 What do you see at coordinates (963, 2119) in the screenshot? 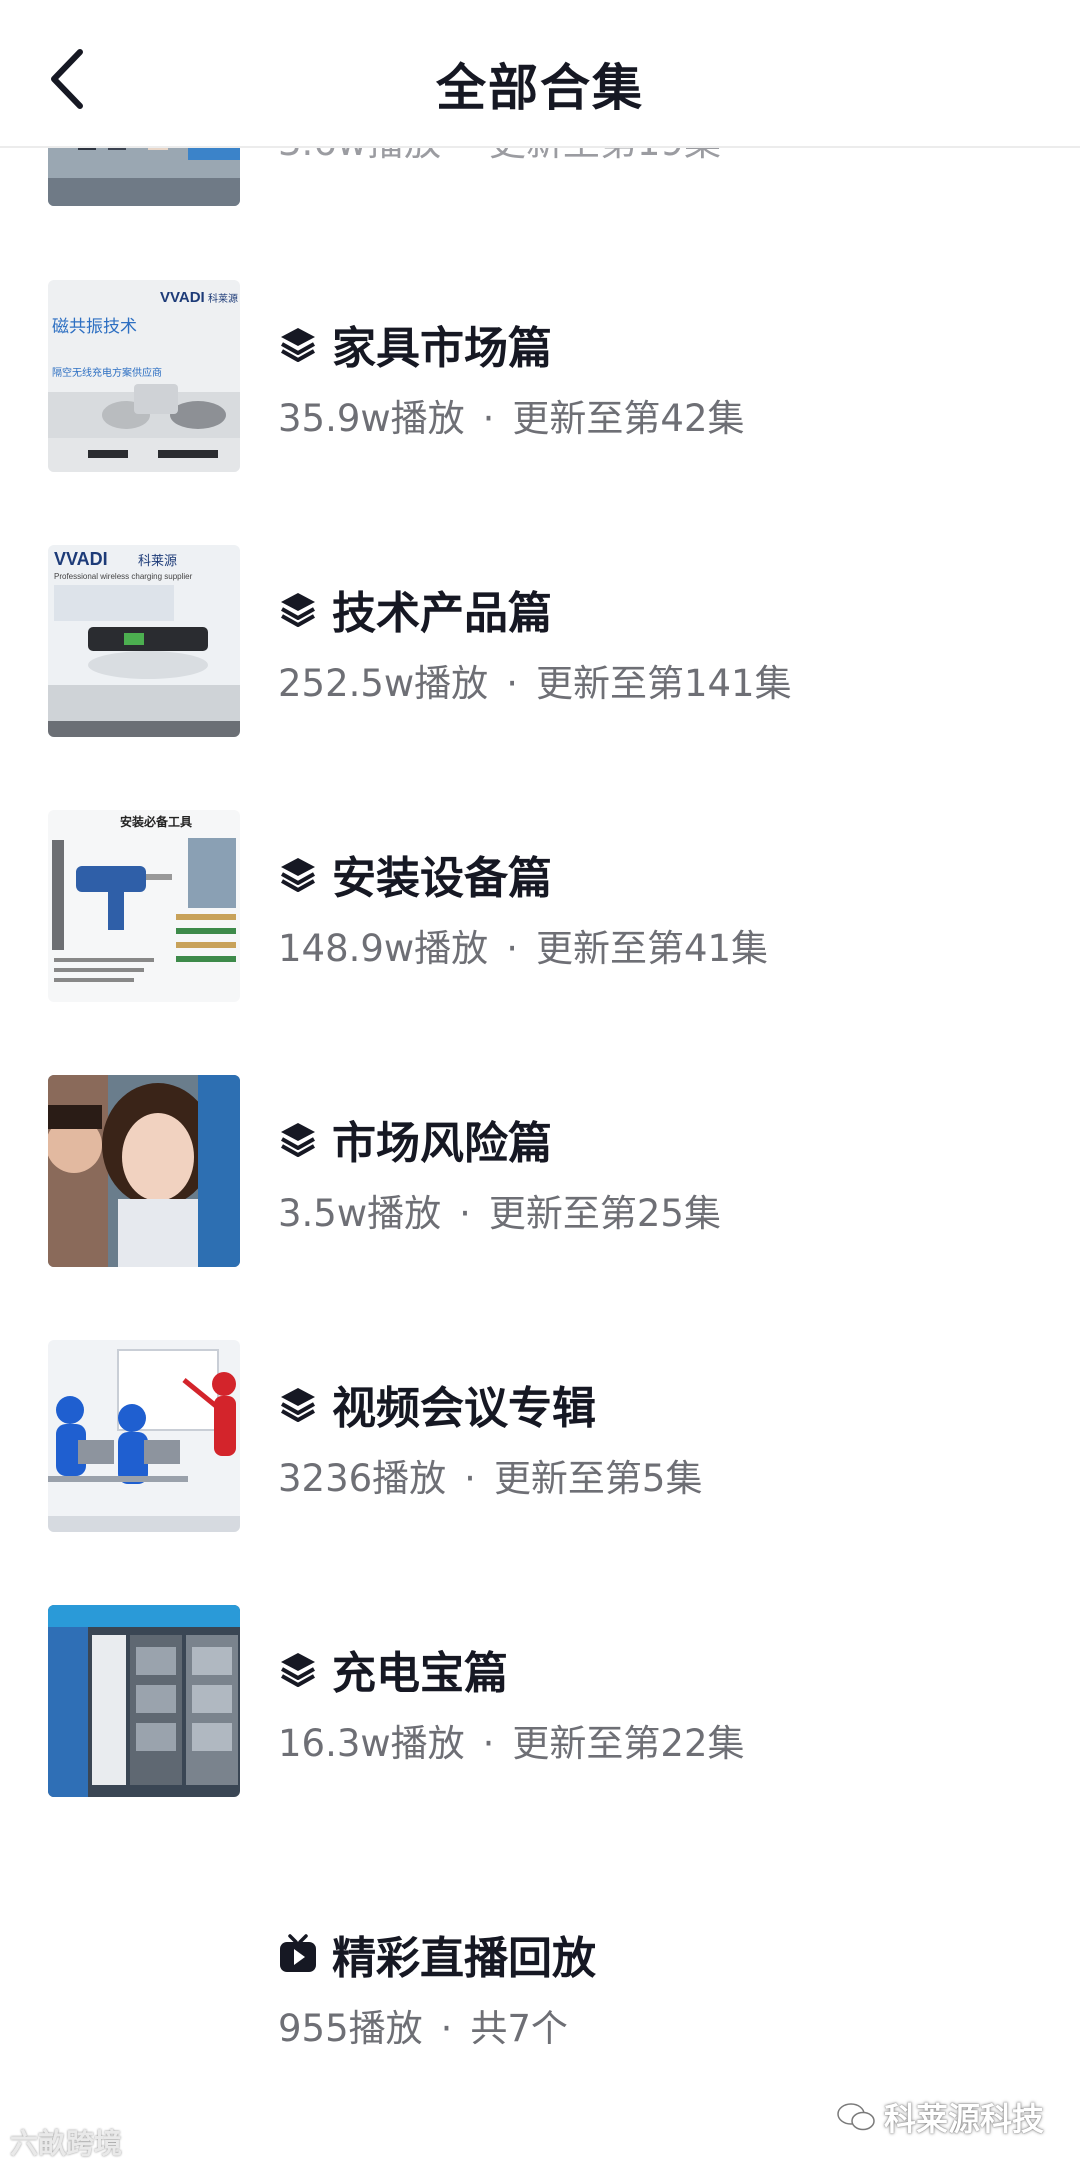
I see `watermark-right-text: 科莱源科技` at bounding box center [963, 2119].